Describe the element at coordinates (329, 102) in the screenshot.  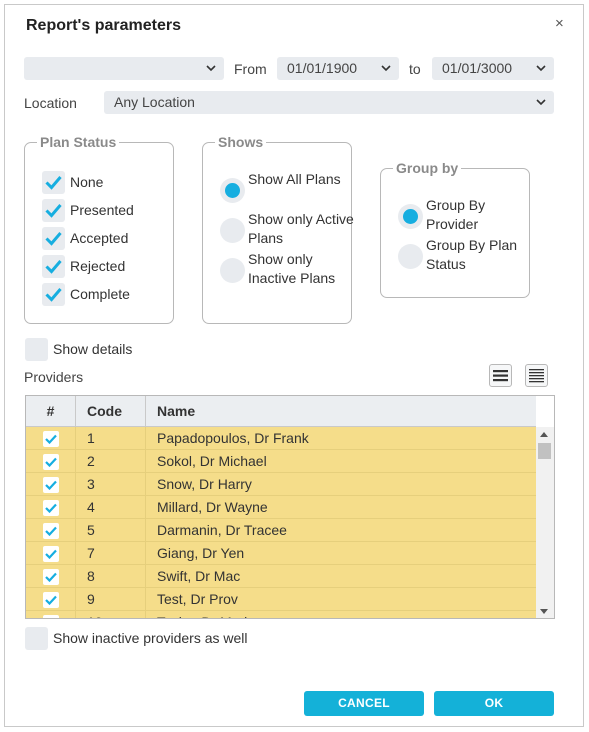
I see `location-select: Any Location` at that location.